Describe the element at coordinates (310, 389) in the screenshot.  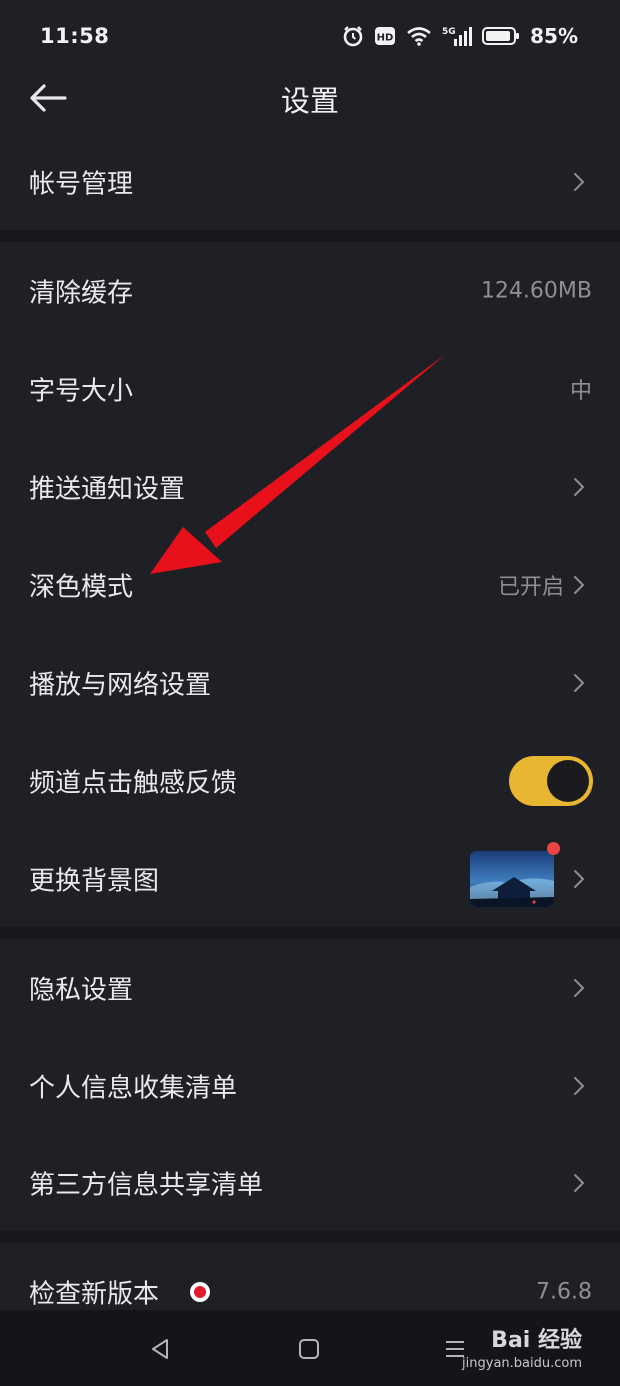
I see `setting-row-font-size: 字号大小 中` at that location.